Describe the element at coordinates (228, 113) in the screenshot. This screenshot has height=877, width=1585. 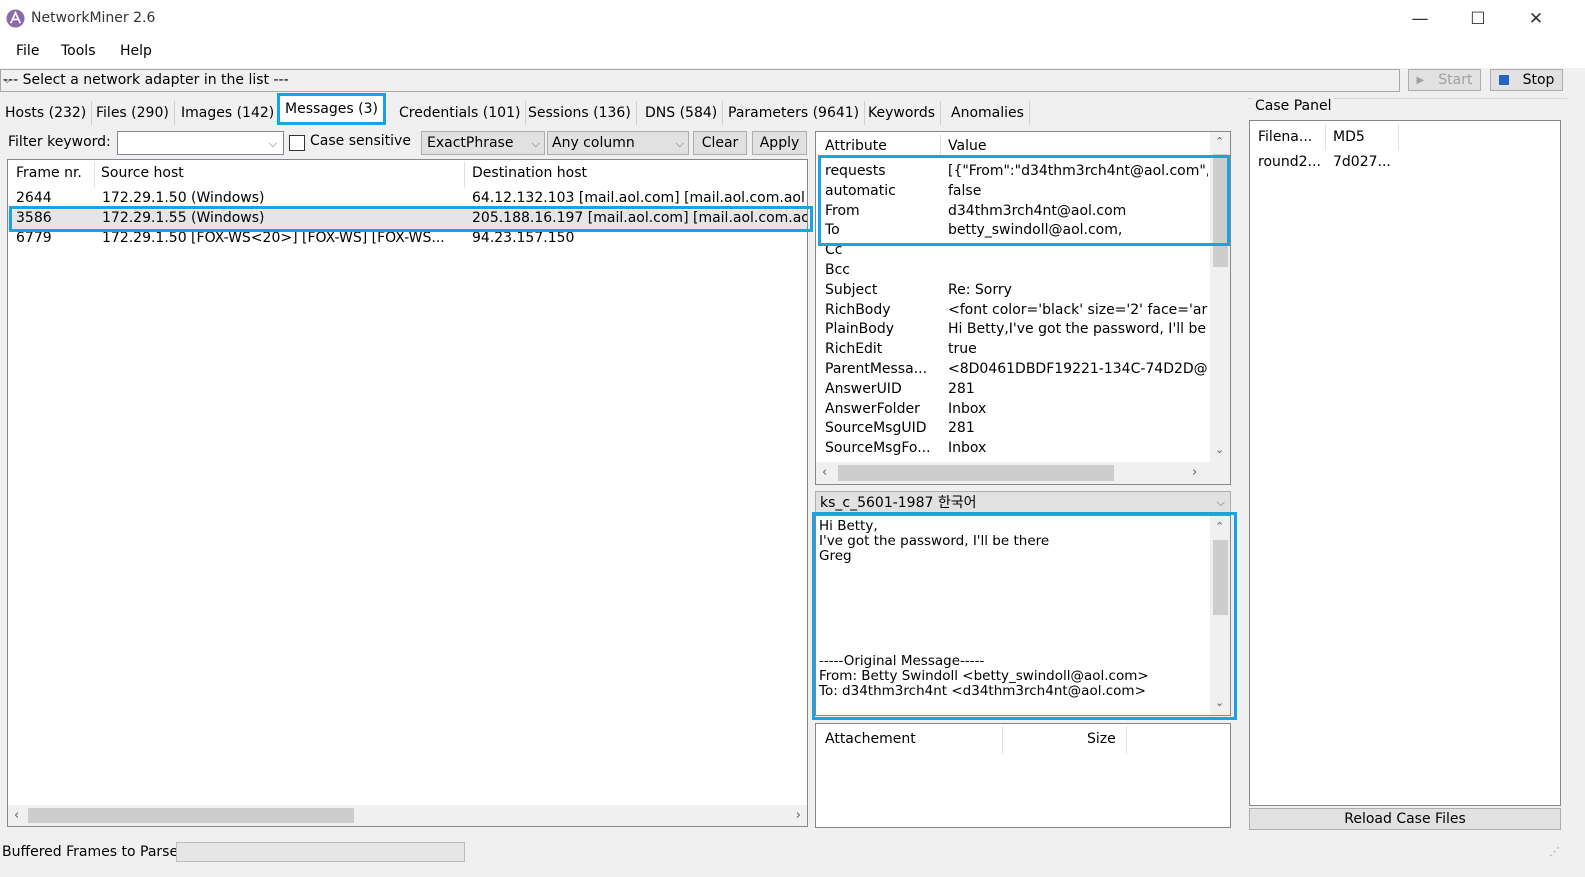
I see `tab-images: Images (142)` at that location.